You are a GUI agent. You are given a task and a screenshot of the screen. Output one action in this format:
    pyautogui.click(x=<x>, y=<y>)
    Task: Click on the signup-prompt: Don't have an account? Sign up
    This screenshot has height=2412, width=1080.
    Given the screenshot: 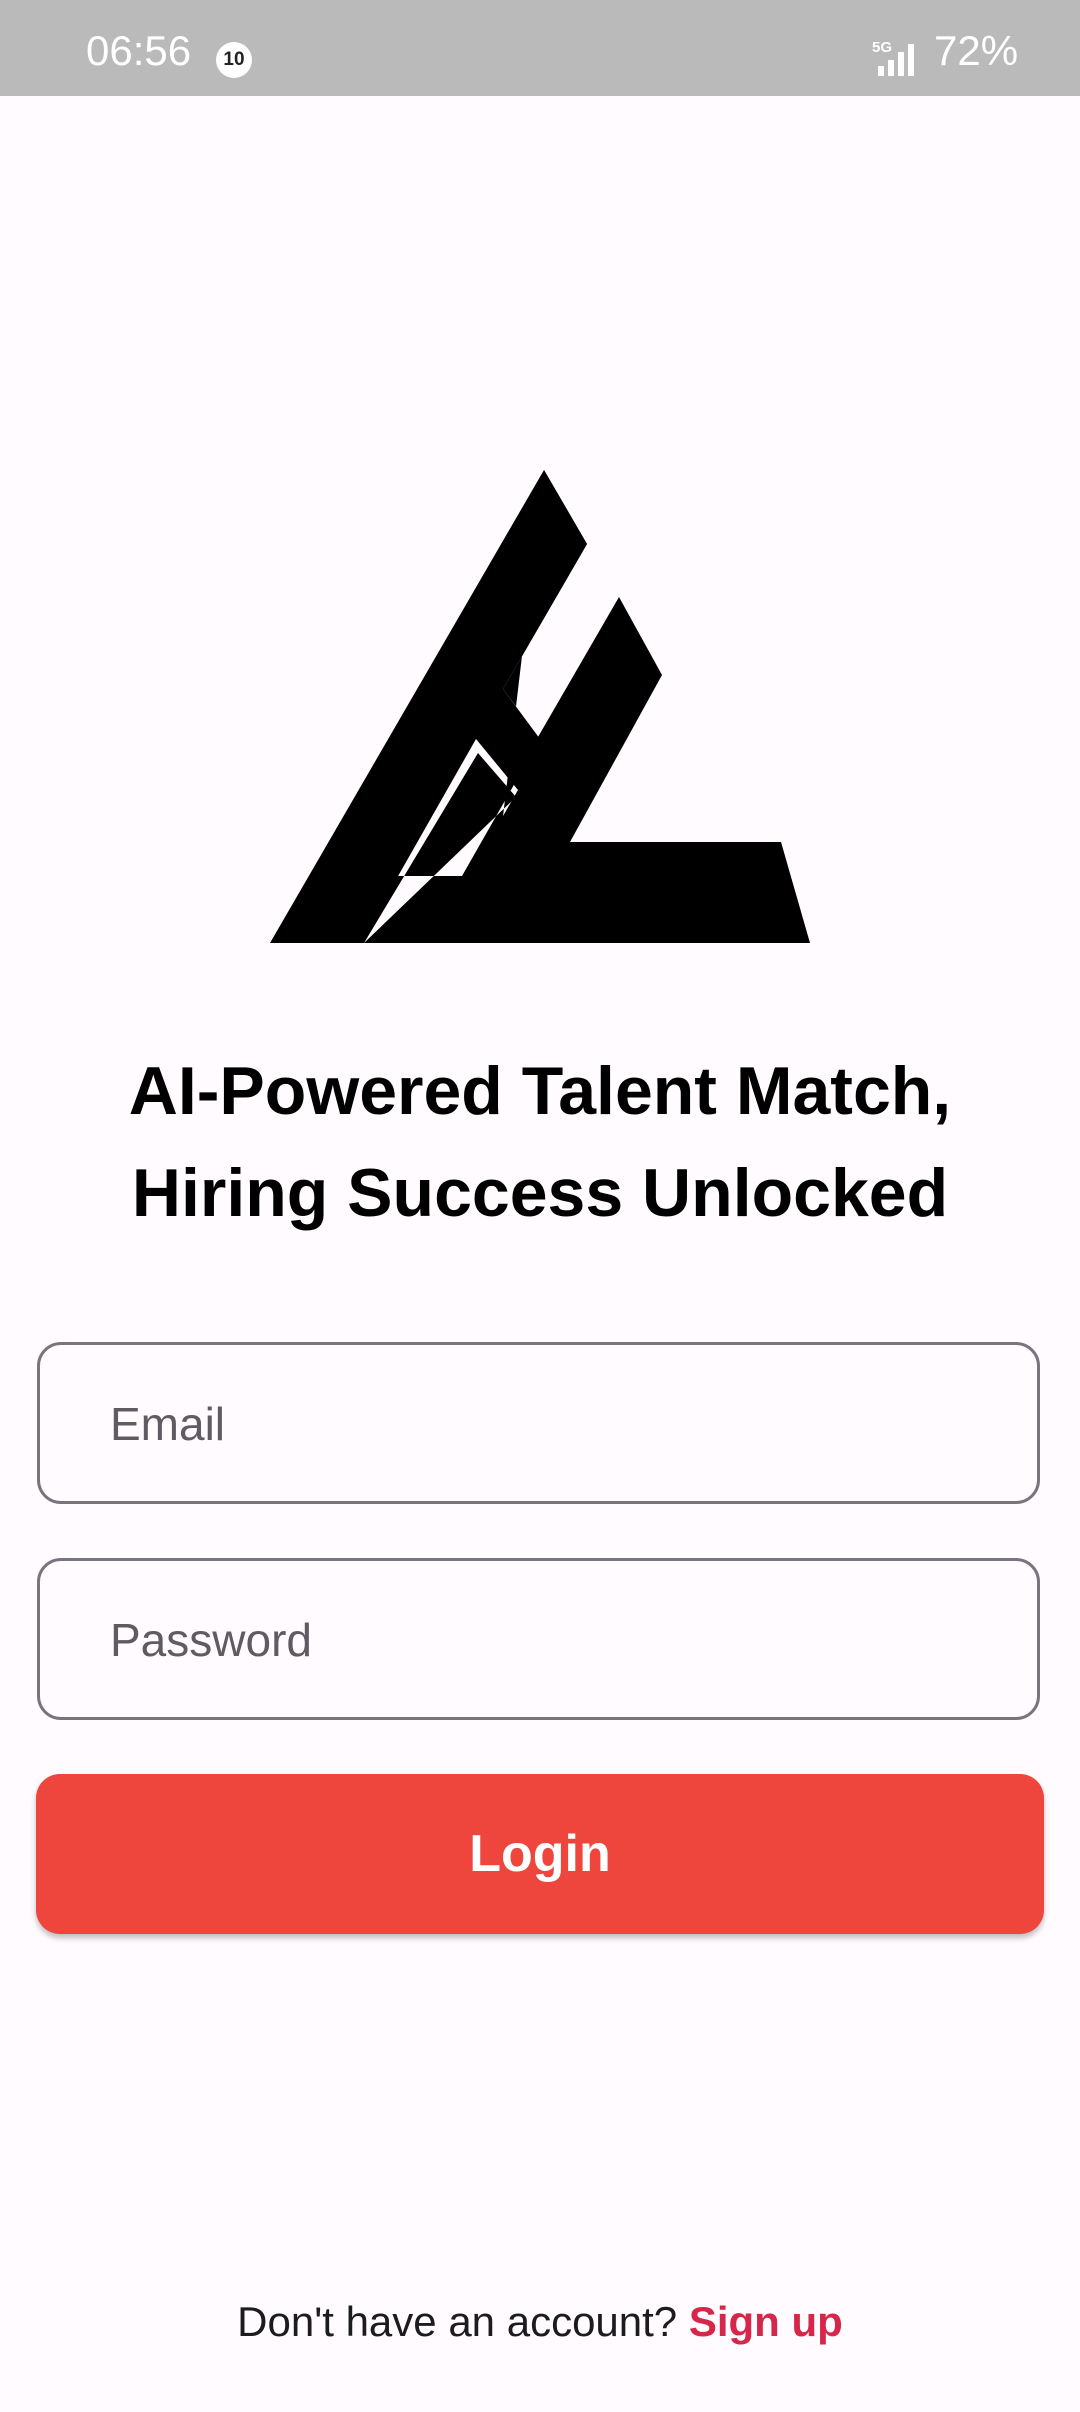 What is the action you would take?
    pyautogui.click(x=540, y=2322)
    